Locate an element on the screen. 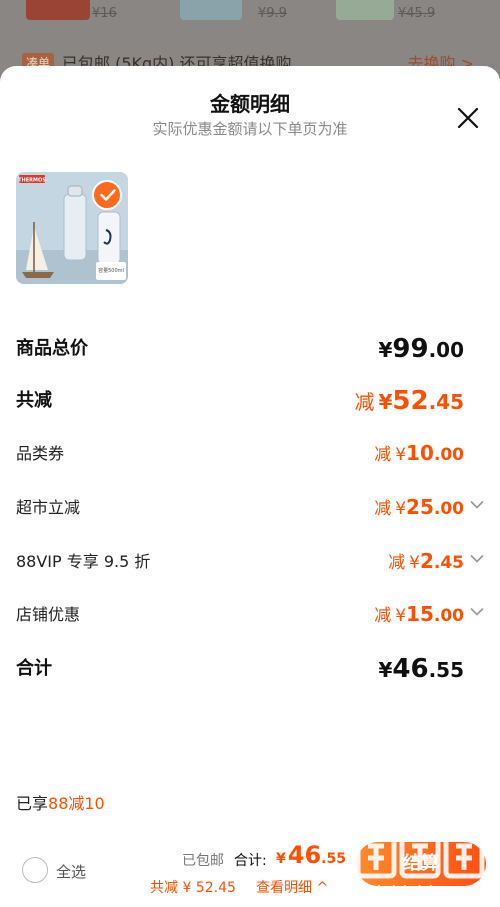  check-icon is located at coordinates (108, 195).